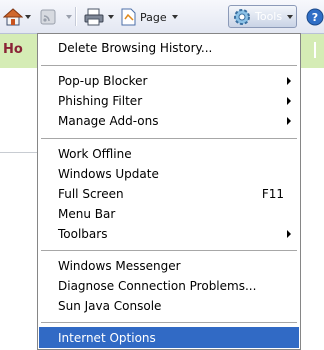 This screenshot has width=324, height=350. I want to click on page-menu-button: Page, so click(149, 17).